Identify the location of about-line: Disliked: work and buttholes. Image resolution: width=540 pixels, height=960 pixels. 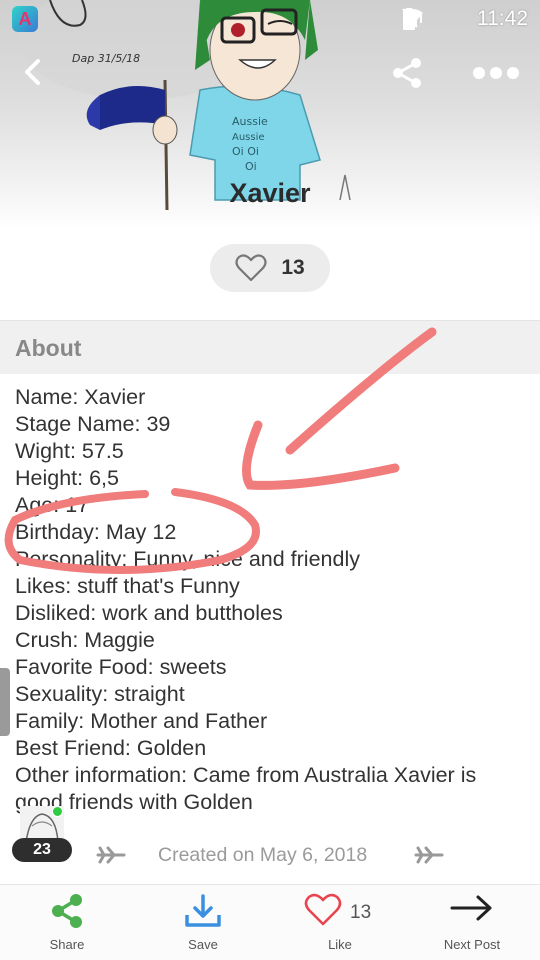
(149, 613).